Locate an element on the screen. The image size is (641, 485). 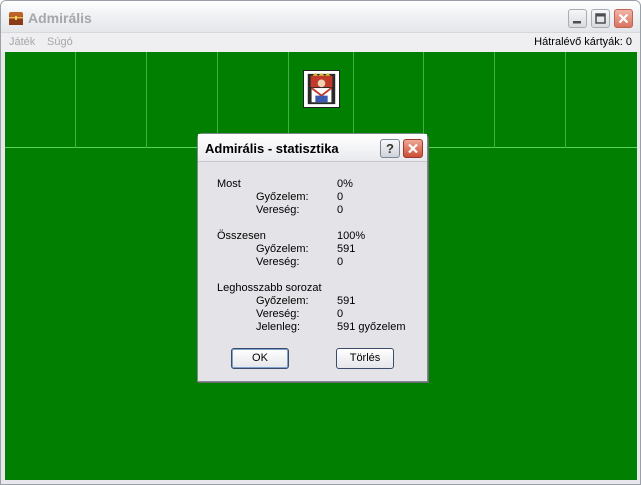
streak-wins-value: 591 is located at coordinates (346, 301).